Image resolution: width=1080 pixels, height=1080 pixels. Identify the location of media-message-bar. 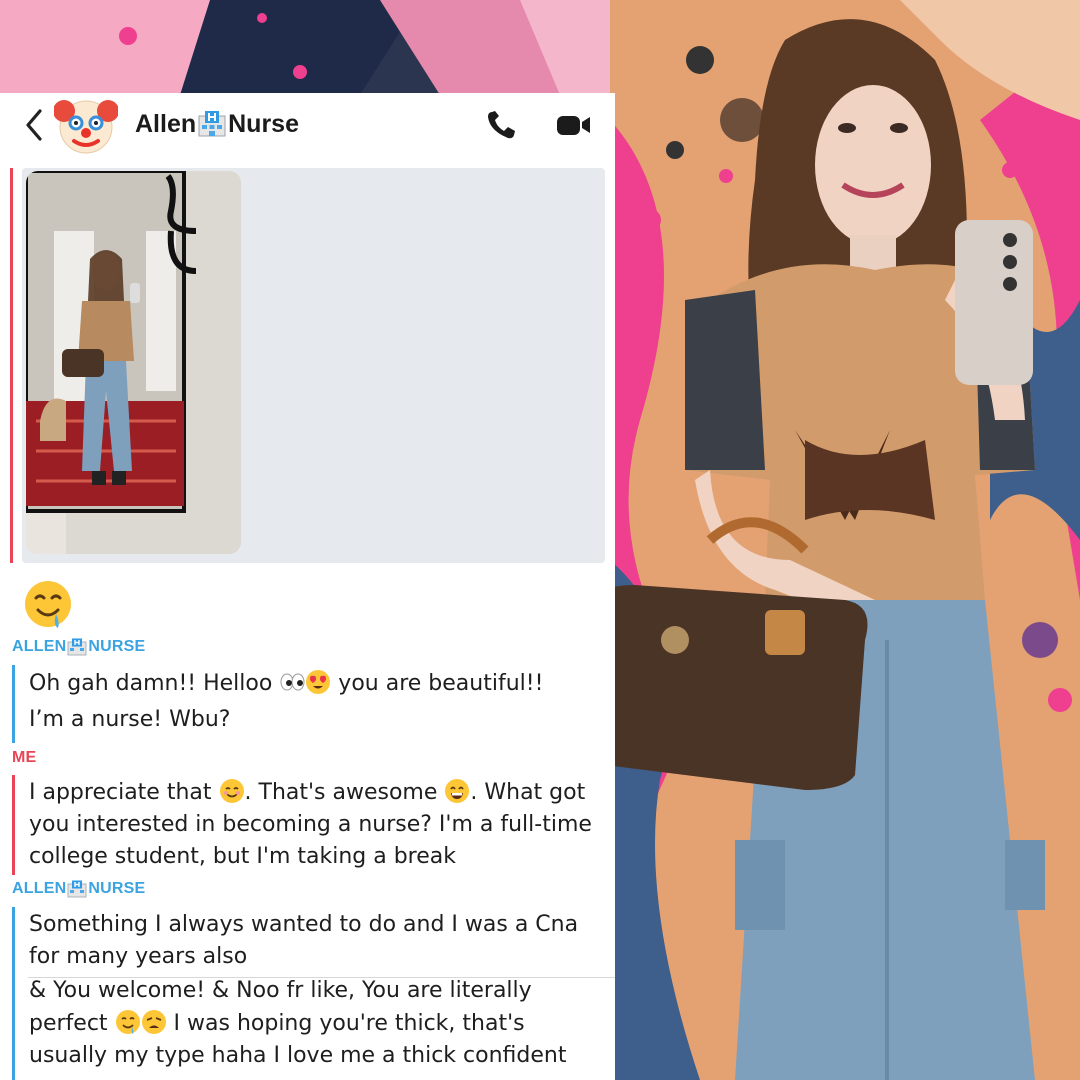
(11, 365).